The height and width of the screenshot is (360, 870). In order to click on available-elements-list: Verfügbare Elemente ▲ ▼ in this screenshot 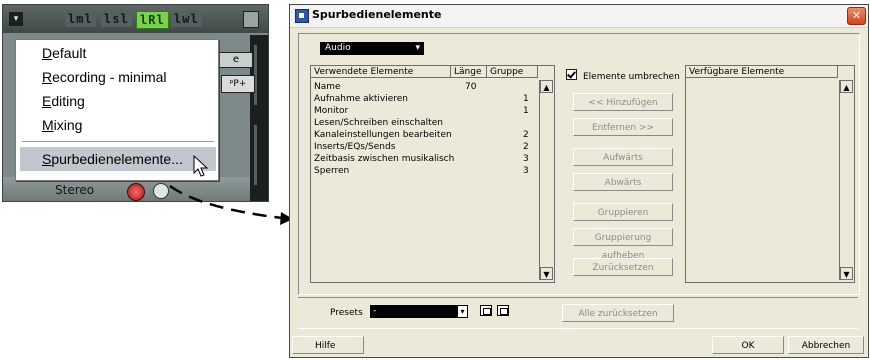, I will do `click(770, 174)`.